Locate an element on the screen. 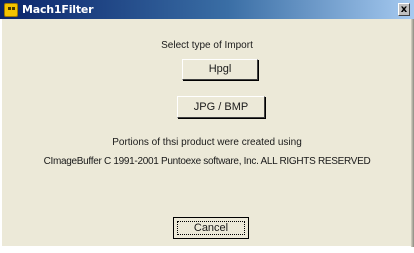 This screenshot has width=414, height=253. focus-rectangle is located at coordinates (211, 228).